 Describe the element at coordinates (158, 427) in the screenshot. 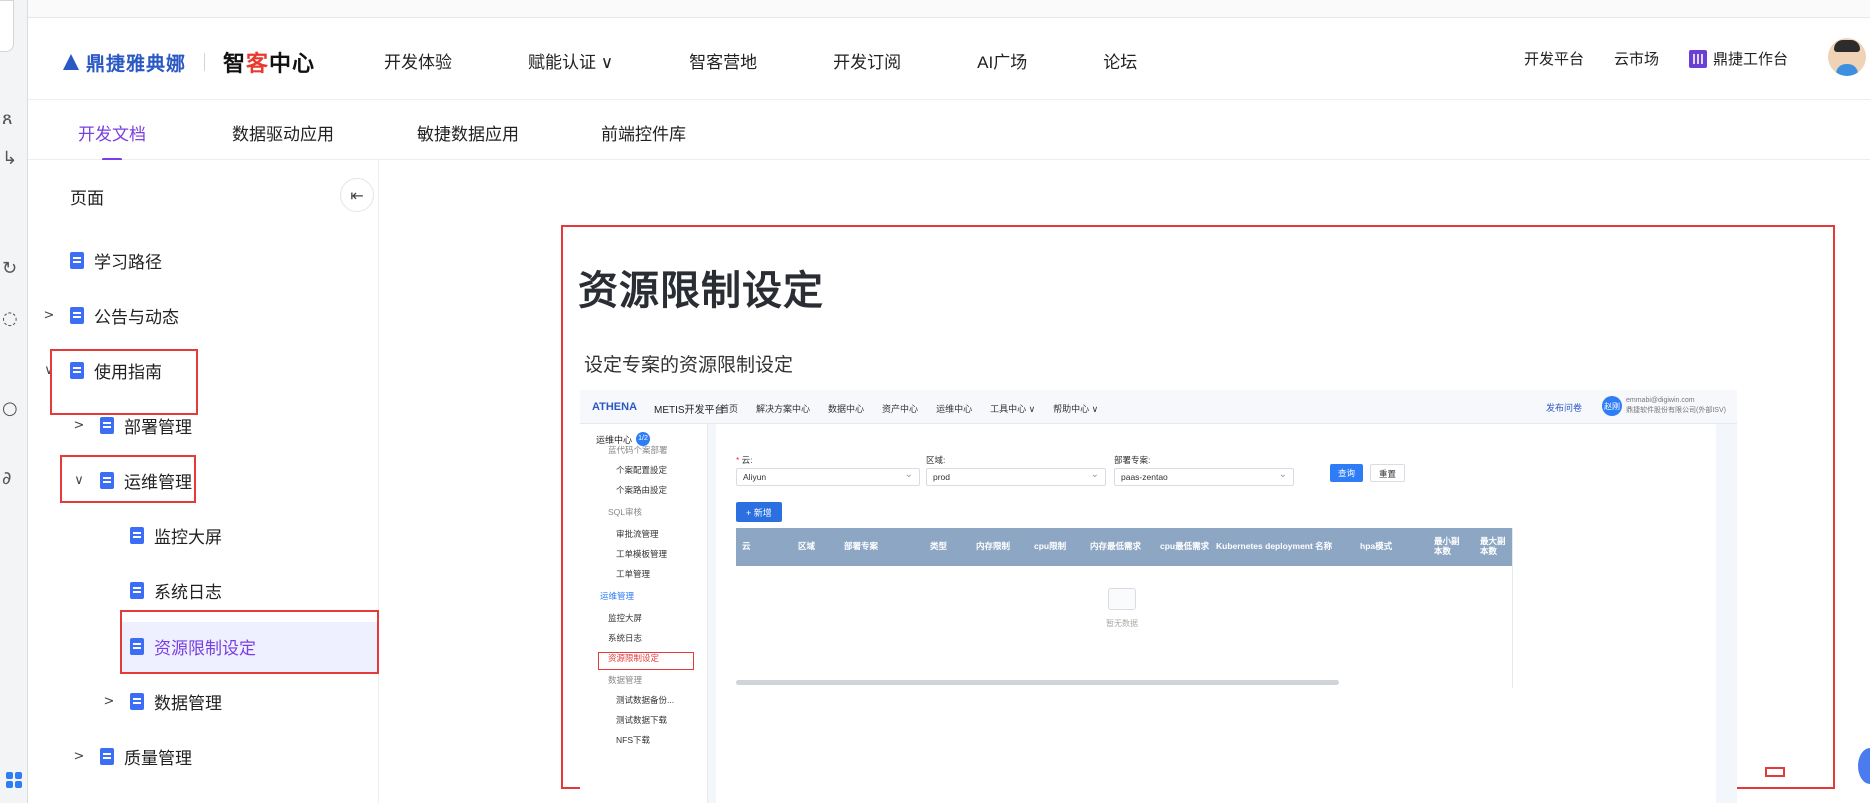

I see `sidebar-item-label: 部署管理` at that location.